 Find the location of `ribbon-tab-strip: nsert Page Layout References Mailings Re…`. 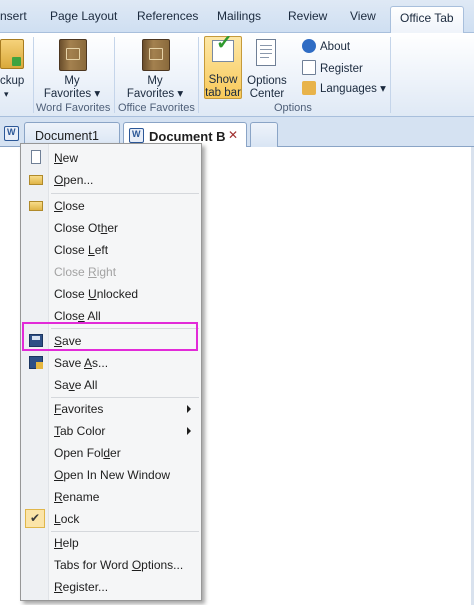

ribbon-tab-strip: nsert Page Layout References Mailings Re… is located at coordinates (237, 17).